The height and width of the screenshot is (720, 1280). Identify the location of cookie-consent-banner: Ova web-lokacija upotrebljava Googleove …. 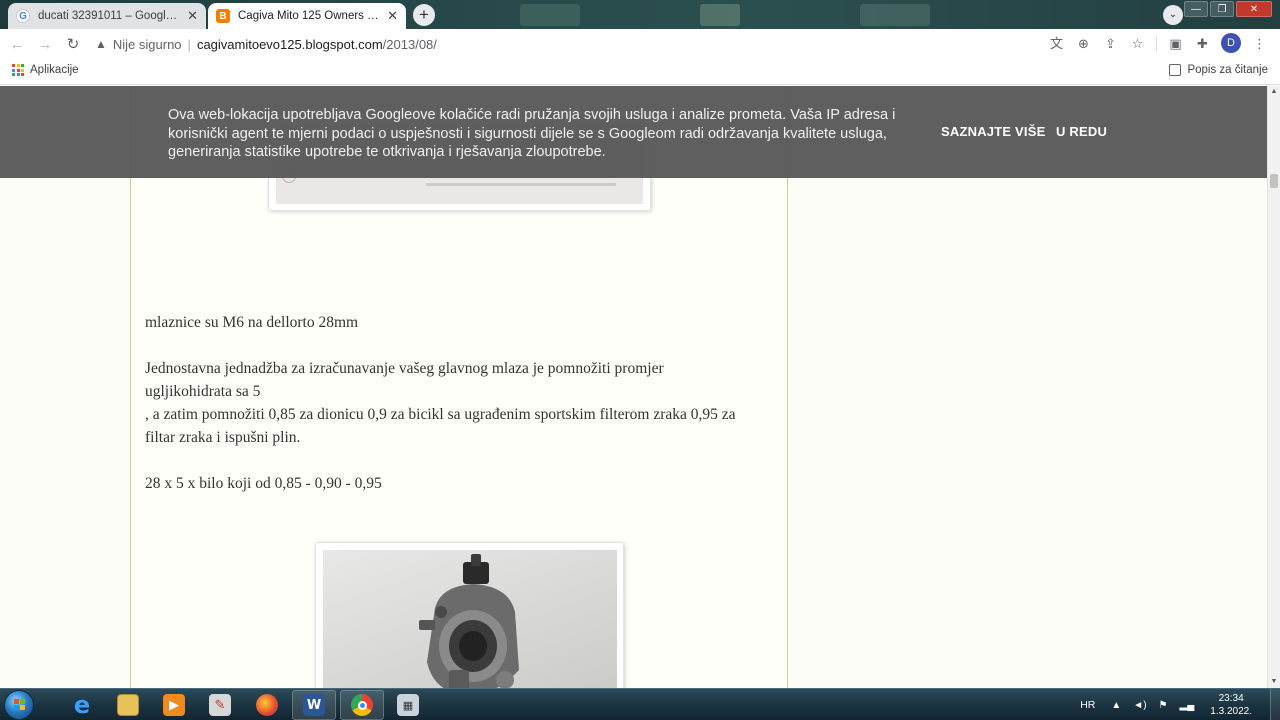
(633, 132).